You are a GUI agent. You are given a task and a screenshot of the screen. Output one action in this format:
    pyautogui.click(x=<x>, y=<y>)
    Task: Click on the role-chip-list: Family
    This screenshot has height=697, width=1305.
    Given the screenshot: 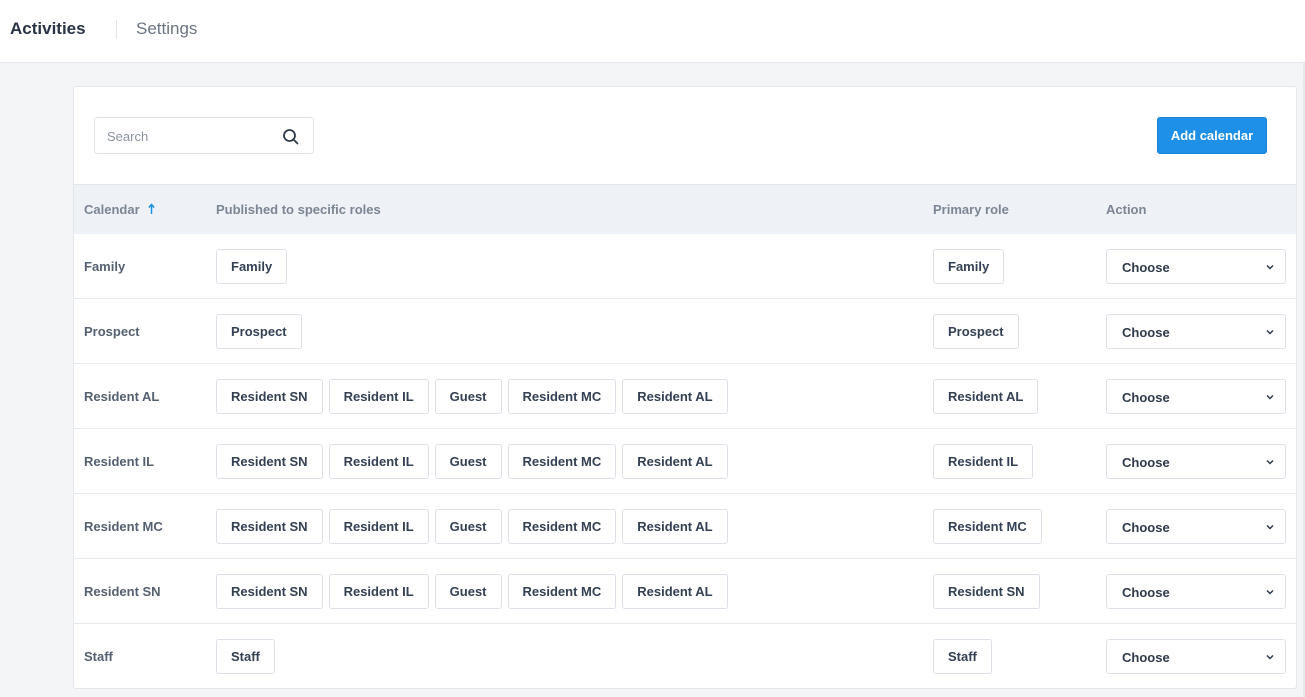 What is the action you would take?
    pyautogui.click(x=252, y=266)
    